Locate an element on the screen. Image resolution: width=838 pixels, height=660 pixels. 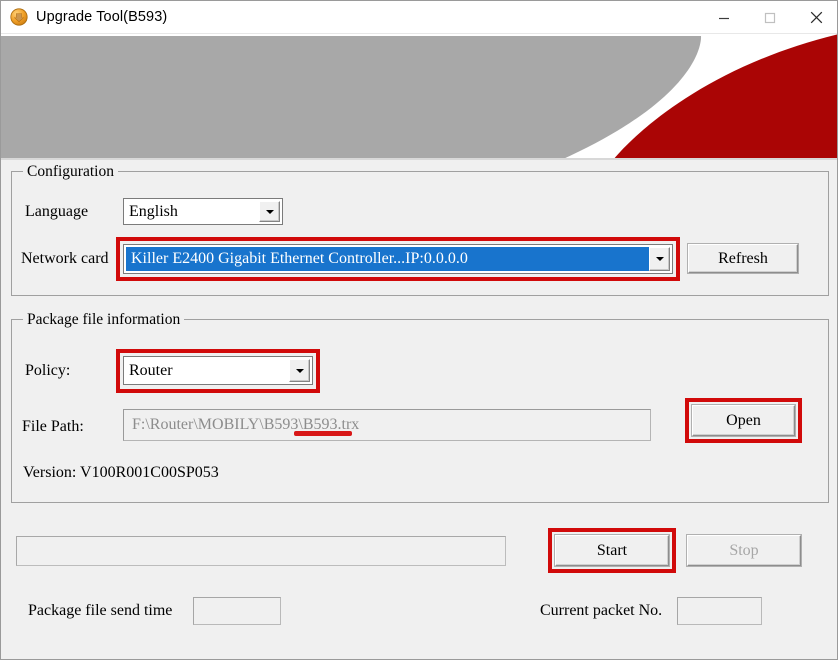
close-icon is located at coordinates (815, 17).